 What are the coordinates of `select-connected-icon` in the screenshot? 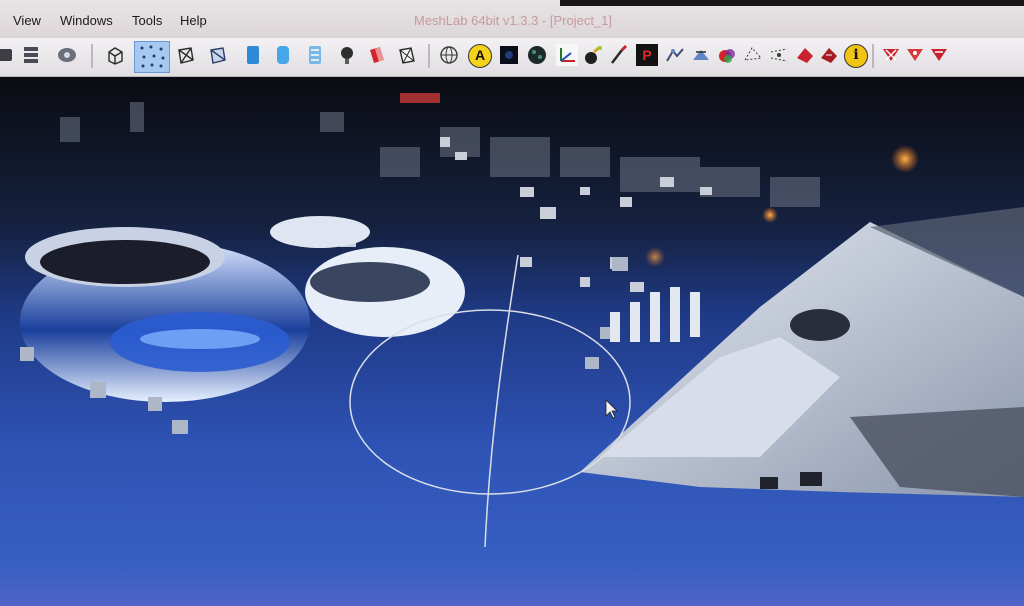 It's located at (805, 55).